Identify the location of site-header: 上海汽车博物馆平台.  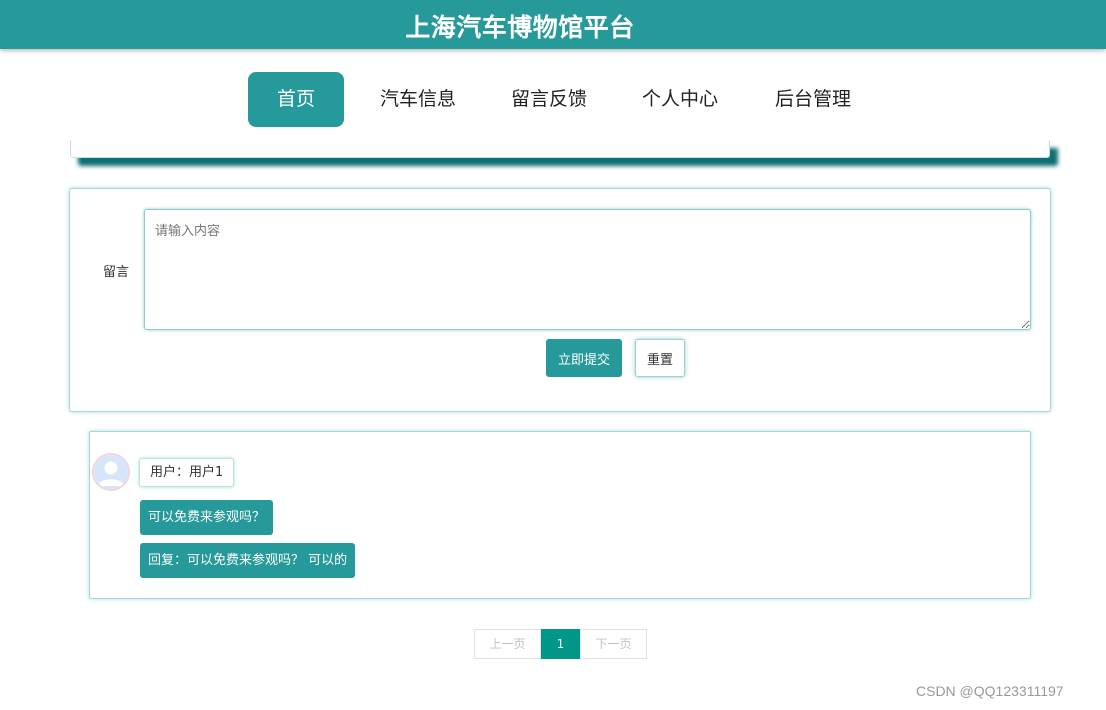
(553, 24).